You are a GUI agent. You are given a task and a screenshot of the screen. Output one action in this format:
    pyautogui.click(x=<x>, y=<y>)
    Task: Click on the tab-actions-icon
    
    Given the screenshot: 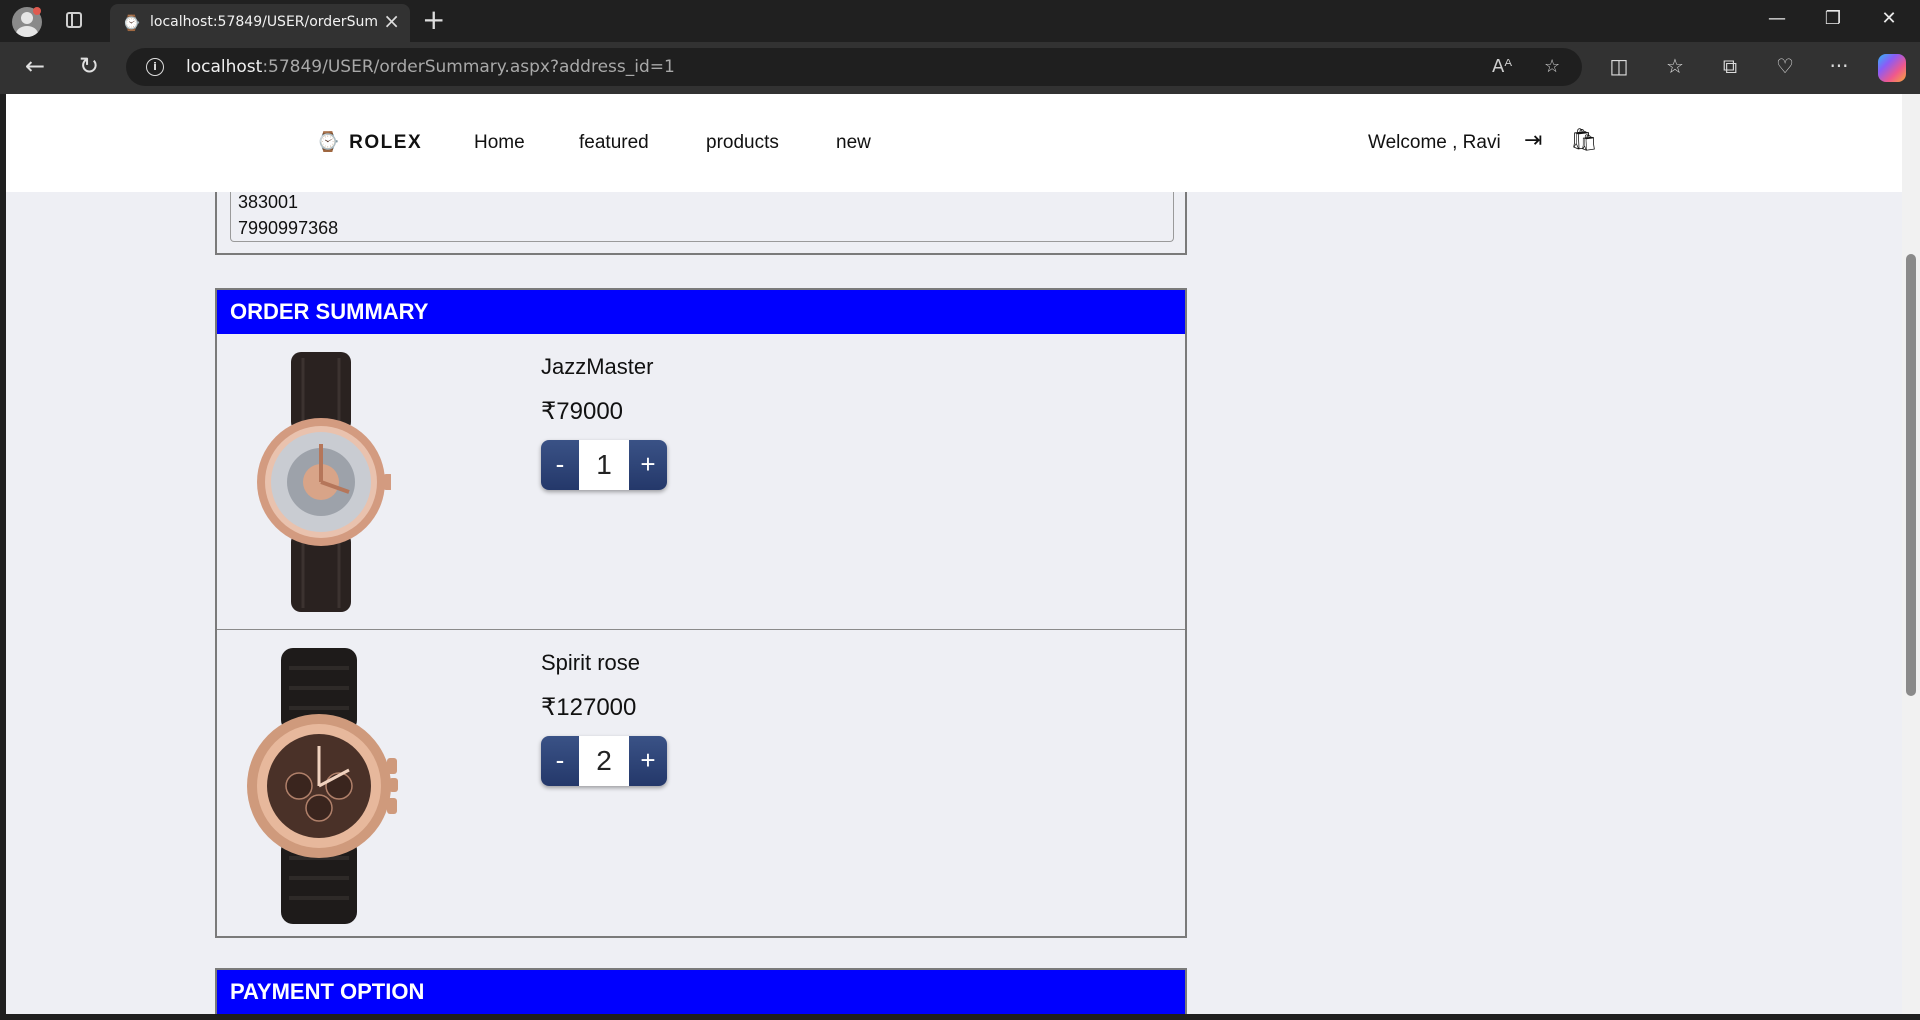 What is the action you would take?
    pyautogui.click(x=74, y=20)
    